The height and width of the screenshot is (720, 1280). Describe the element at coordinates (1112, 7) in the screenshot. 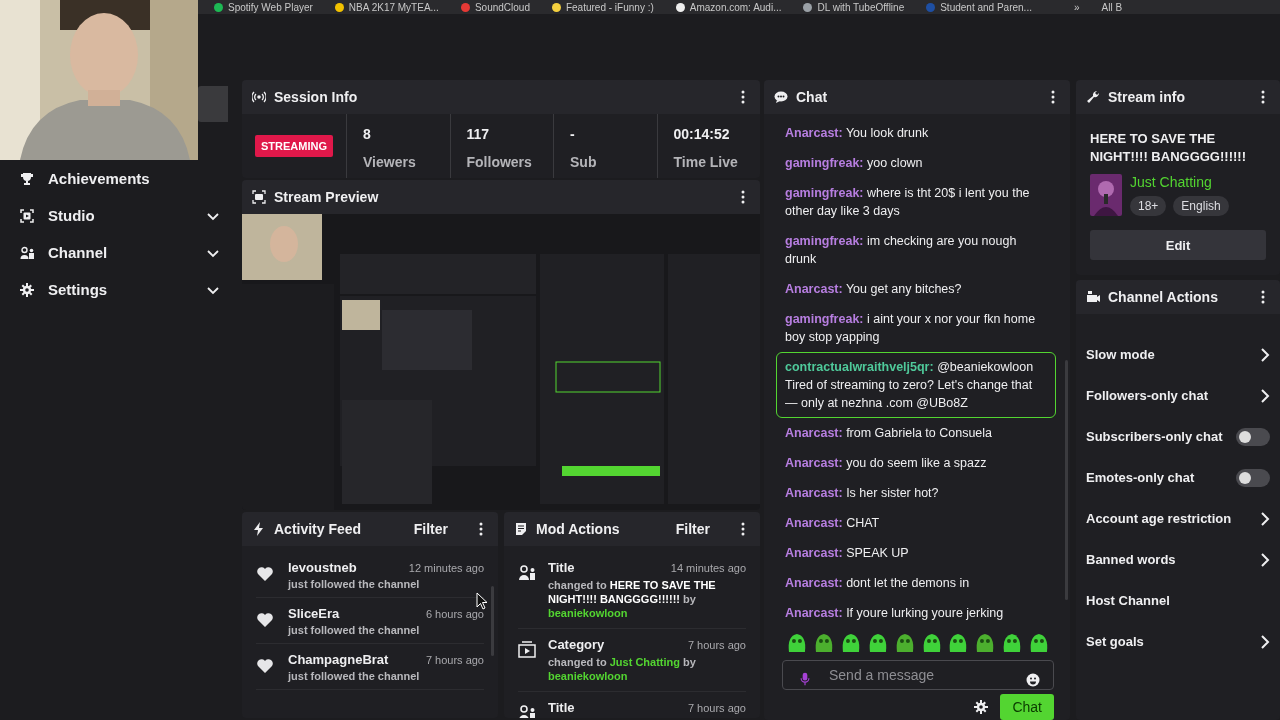

I see `bookmarks-folder-link: All B` at that location.